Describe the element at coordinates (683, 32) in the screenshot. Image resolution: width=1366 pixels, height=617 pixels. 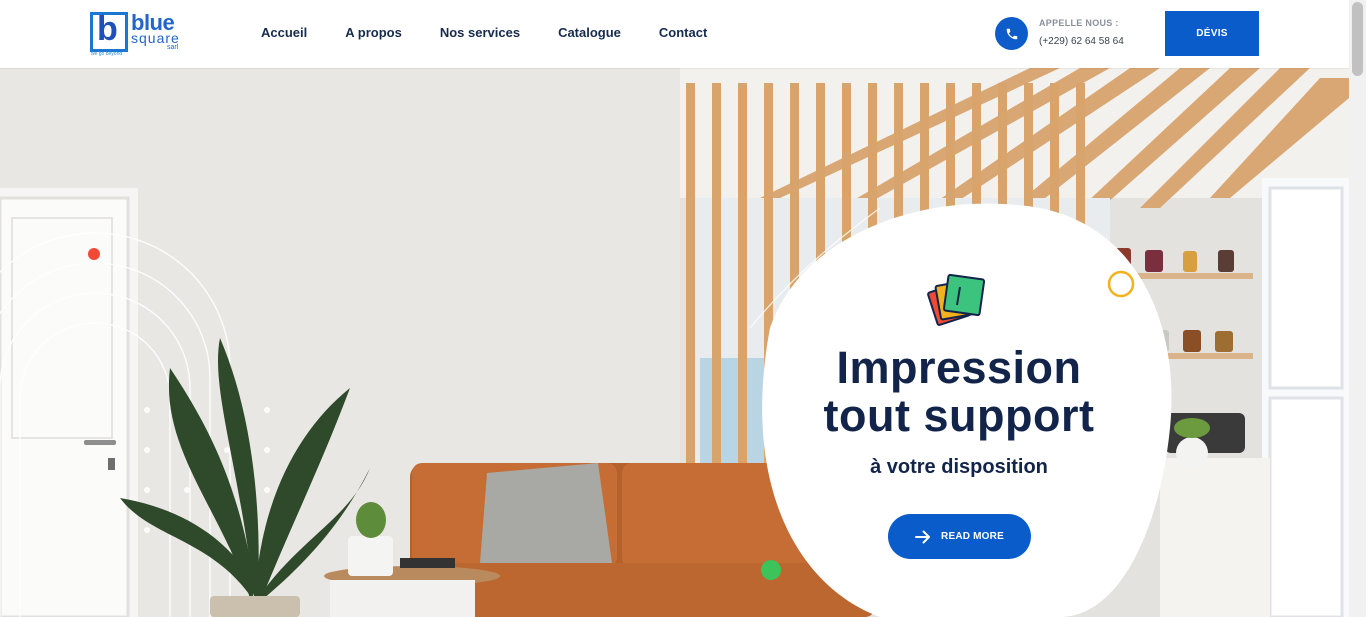
I see `nav-item-contact: Contact` at that location.